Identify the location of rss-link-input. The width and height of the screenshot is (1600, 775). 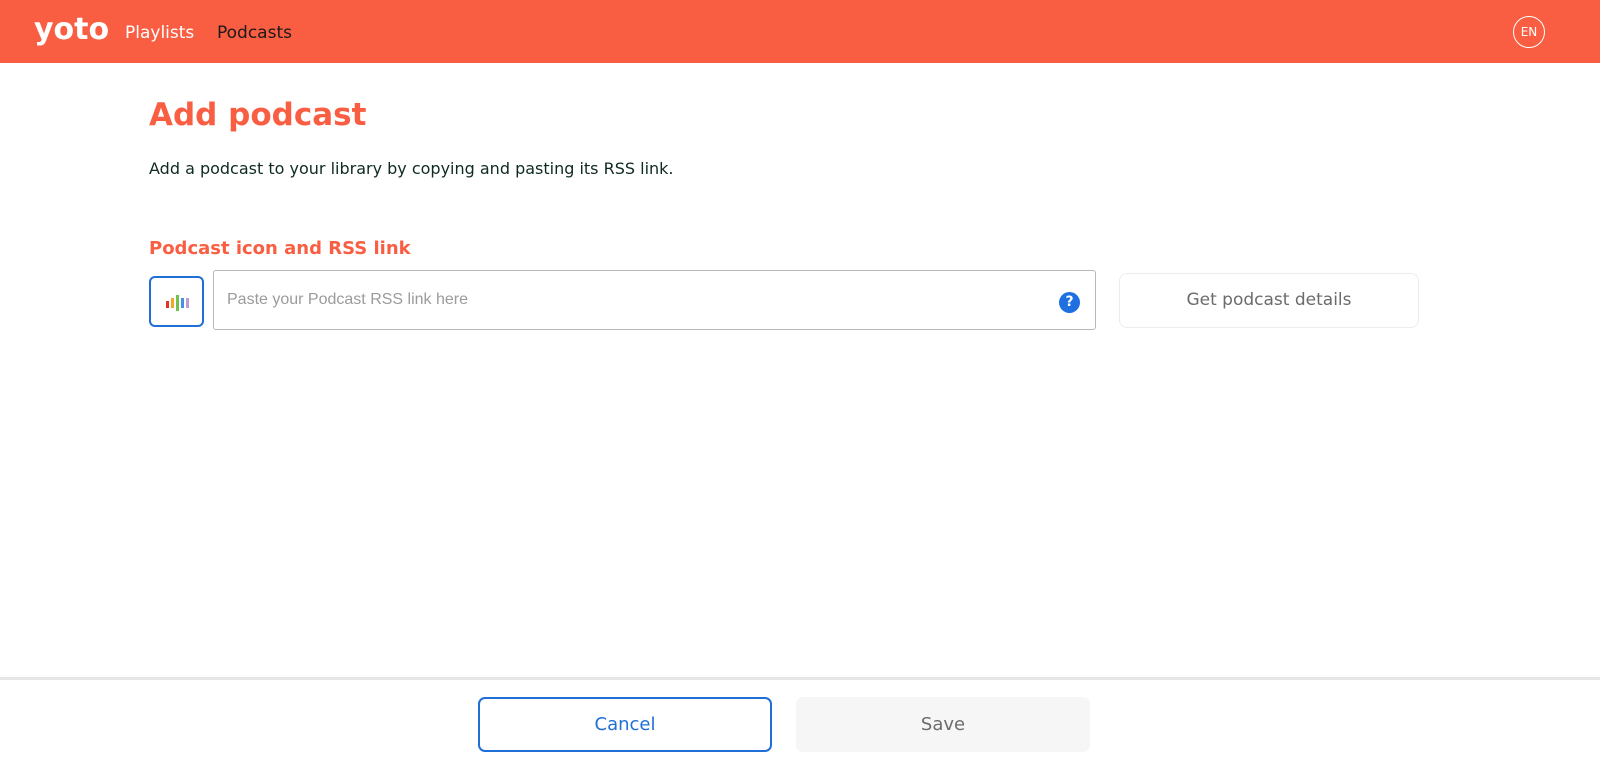
(642, 300).